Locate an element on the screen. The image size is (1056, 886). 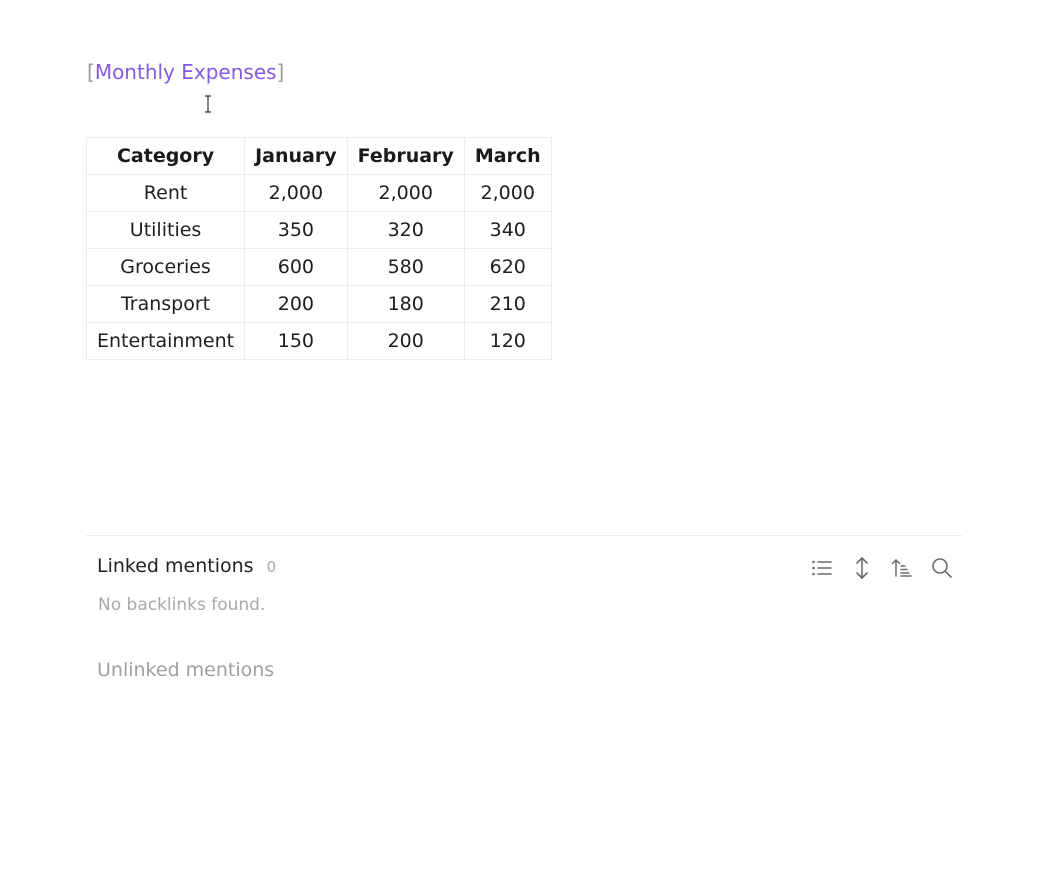
link-text: Monthly Expenses is located at coordinates (186, 72).